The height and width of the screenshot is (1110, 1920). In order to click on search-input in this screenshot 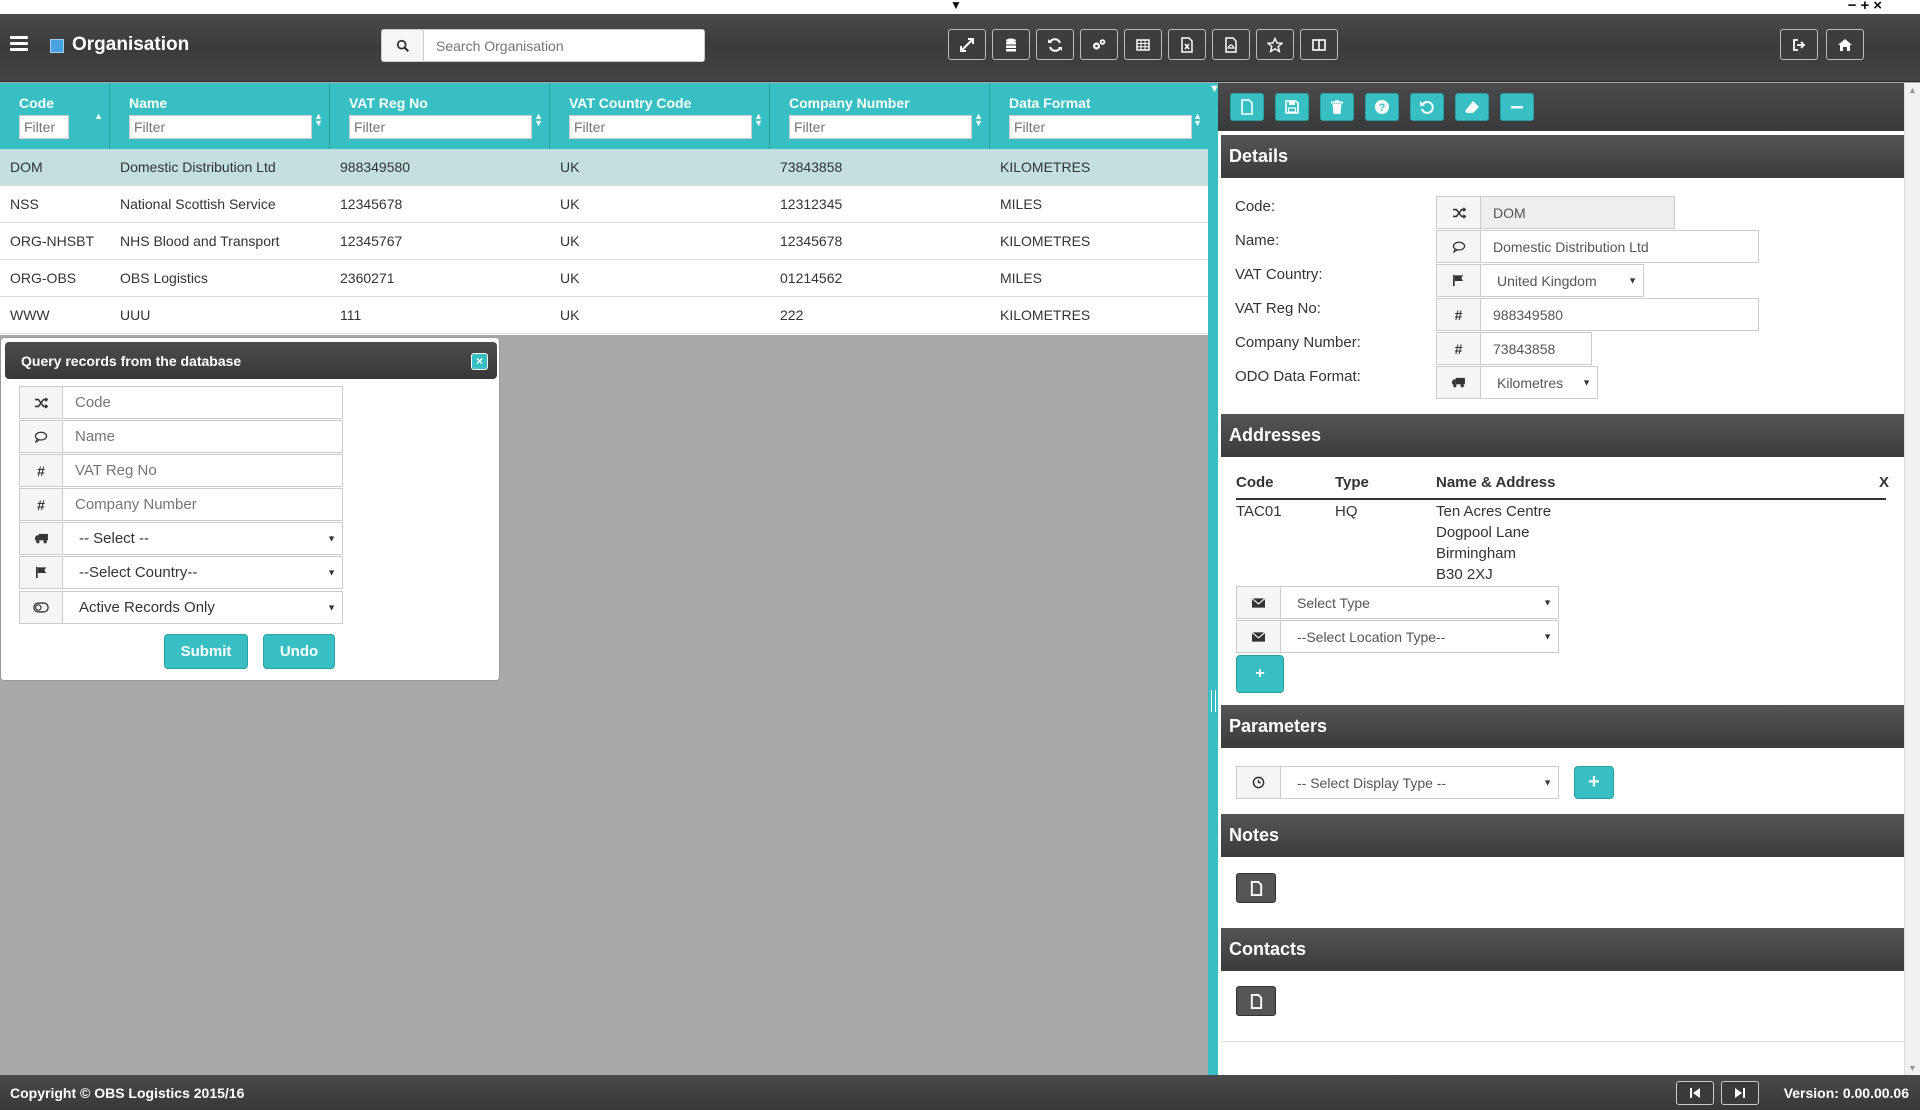, I will do `click(564, 45)`.